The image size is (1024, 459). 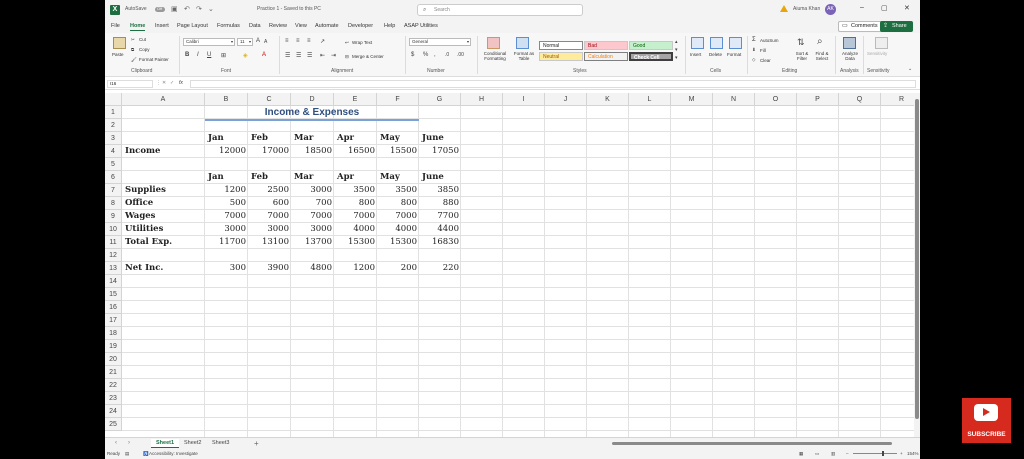 What do you see at coordinates (801, 454) in the screenshot?
I see `normal-view-icon: ▦` at bounding box center [801, 454].